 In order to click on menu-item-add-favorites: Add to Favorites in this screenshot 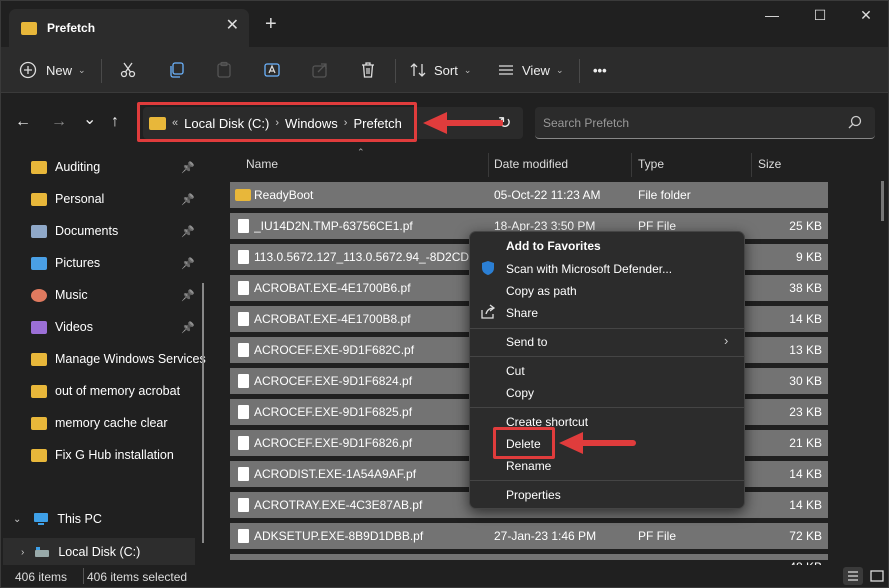, I will do `click(553, 246)`.